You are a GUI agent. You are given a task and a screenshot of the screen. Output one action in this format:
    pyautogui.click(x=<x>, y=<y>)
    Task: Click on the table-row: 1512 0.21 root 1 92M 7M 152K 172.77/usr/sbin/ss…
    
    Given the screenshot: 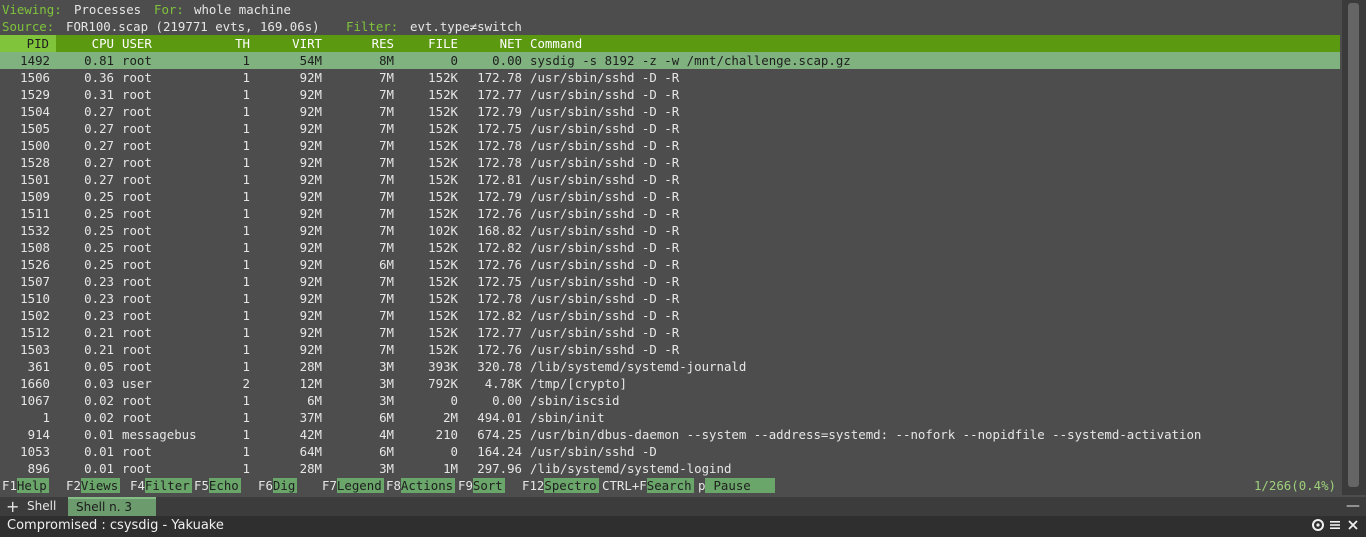 What is the action you would take?
    pyautogui.click(x=670, y=332)
    